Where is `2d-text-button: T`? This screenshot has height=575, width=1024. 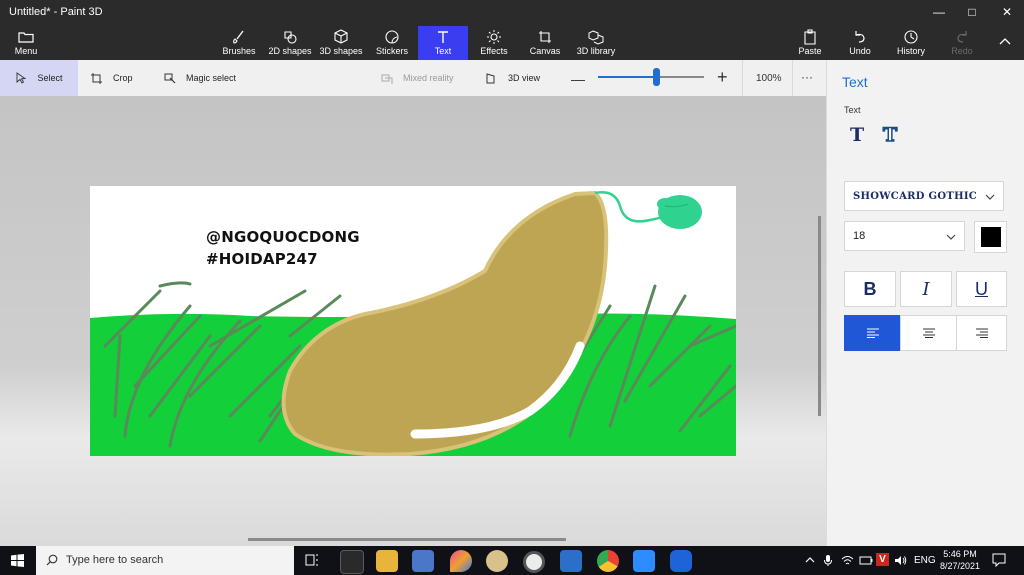
2d-text-button: T is located at coordinates (860, 135).